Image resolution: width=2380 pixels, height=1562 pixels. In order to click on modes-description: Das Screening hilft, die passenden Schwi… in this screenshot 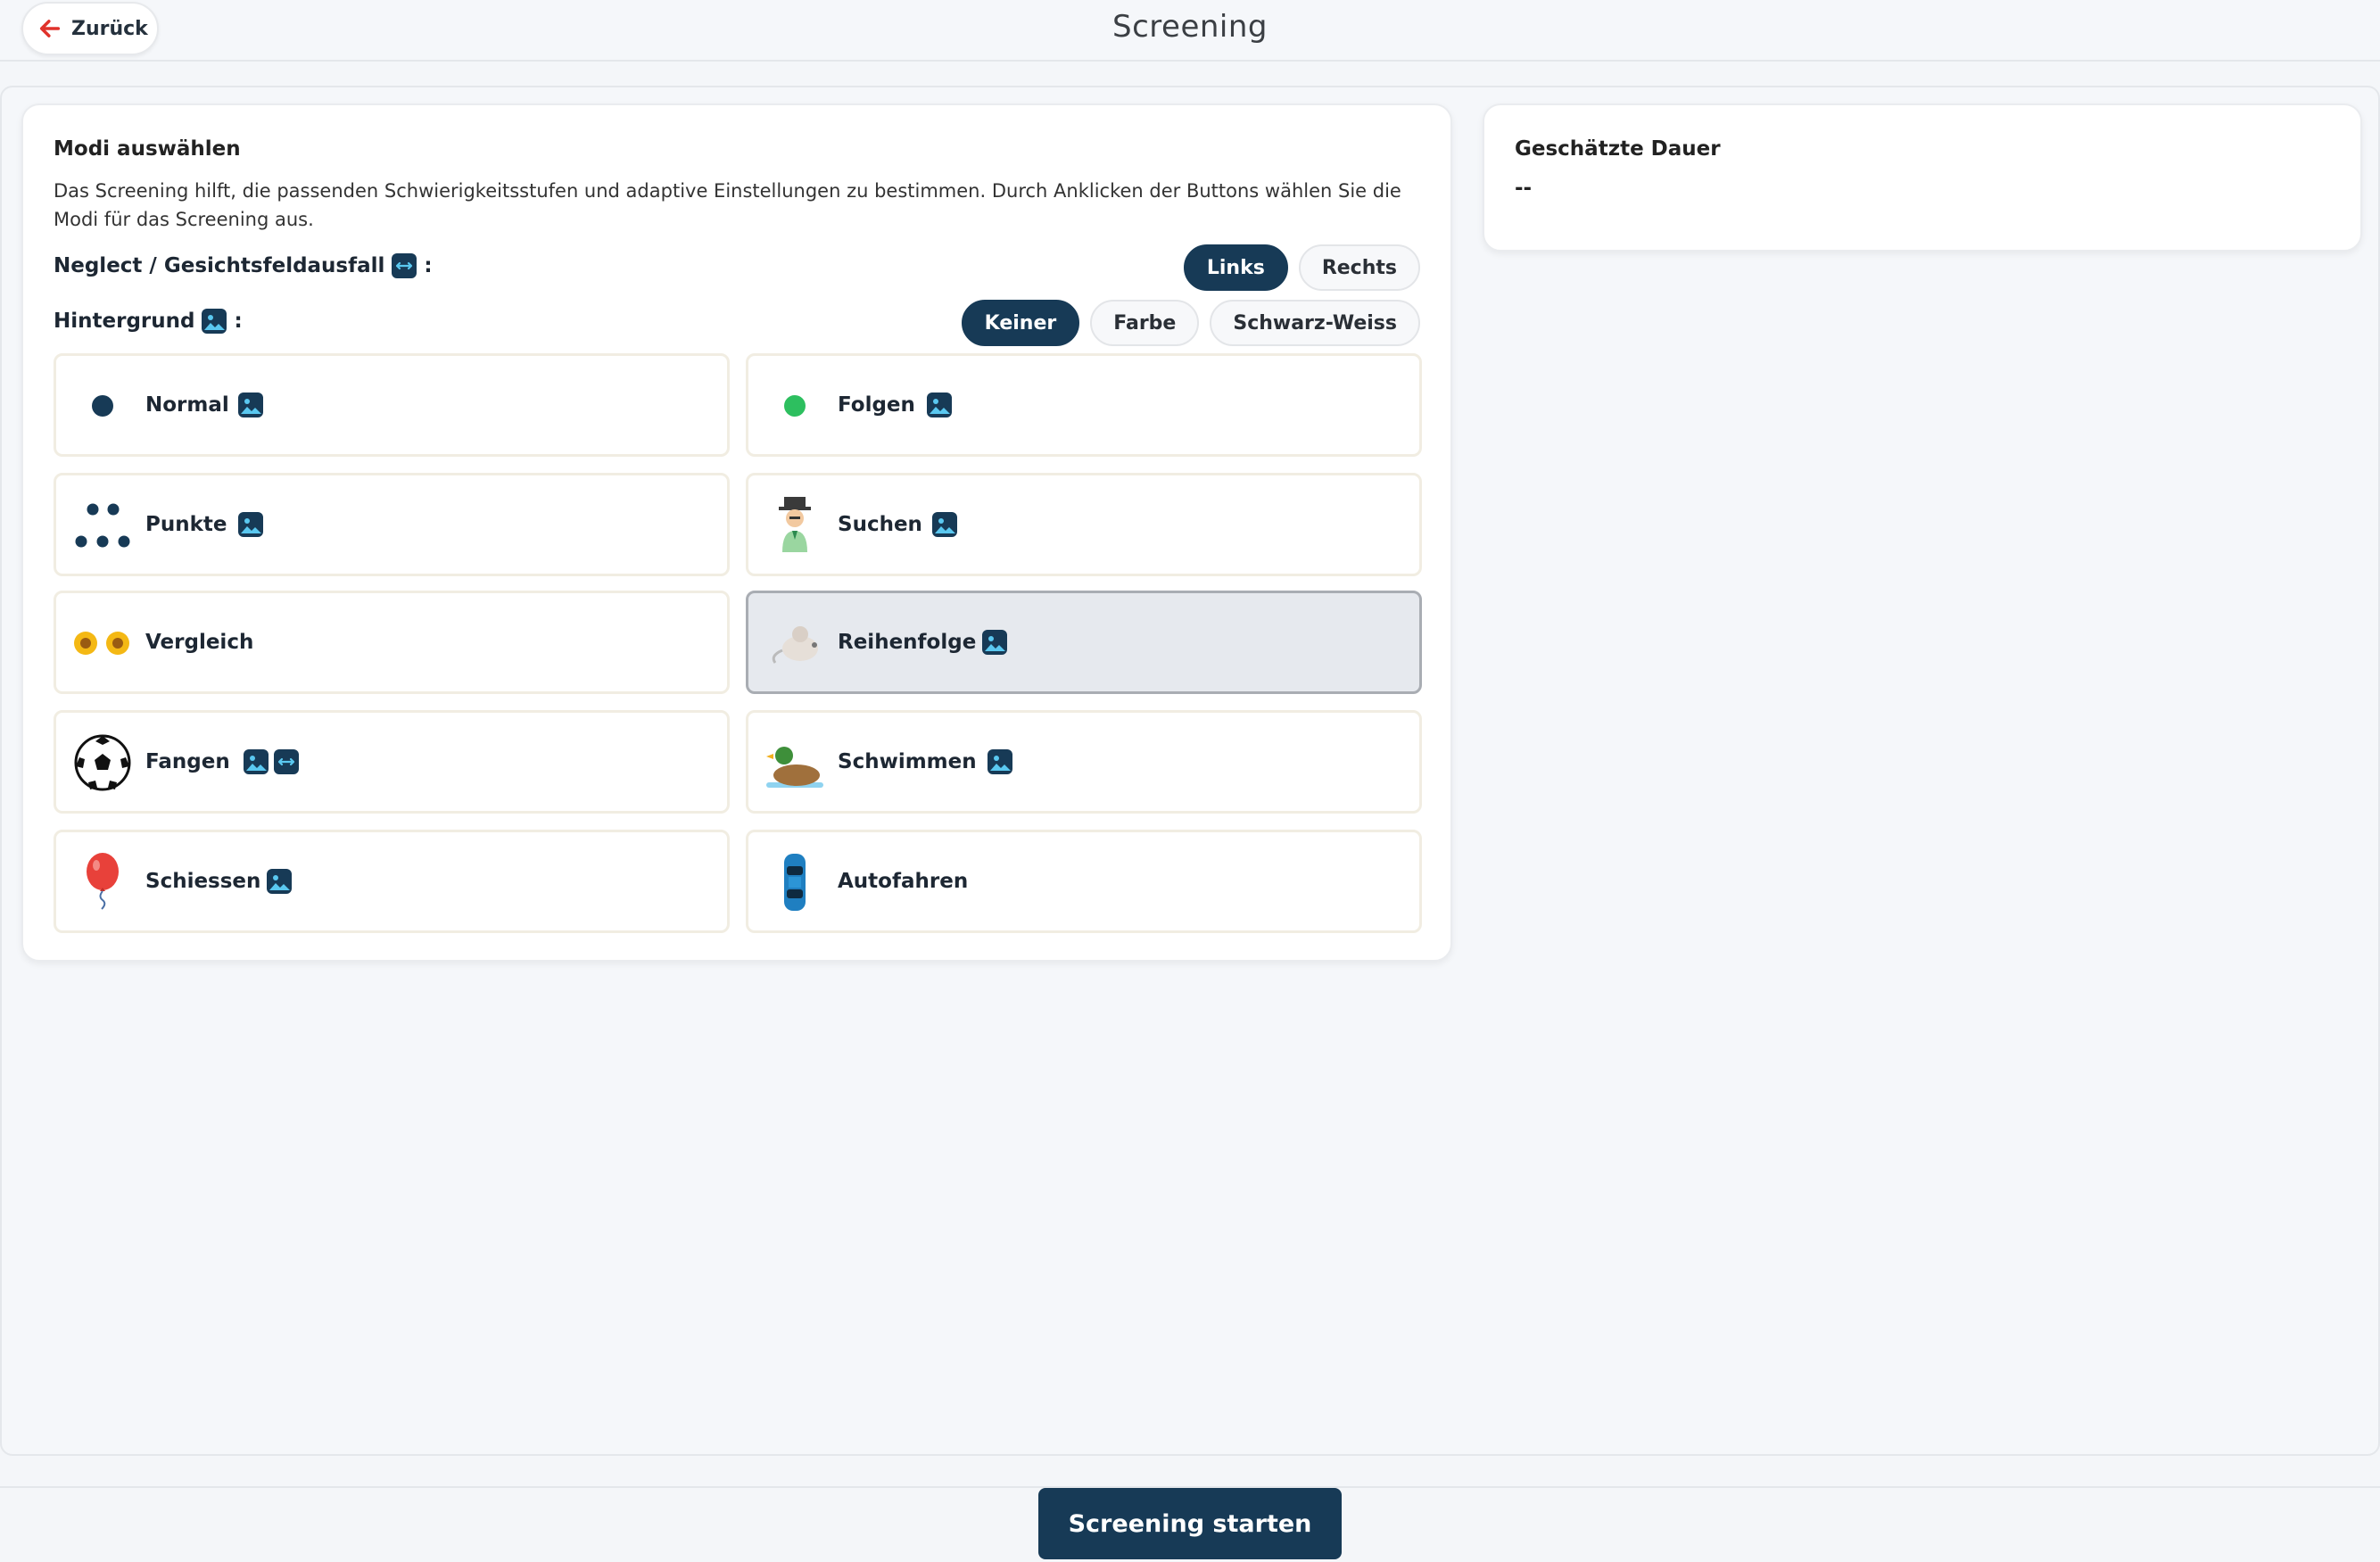, I will do `click(727, 205)`.